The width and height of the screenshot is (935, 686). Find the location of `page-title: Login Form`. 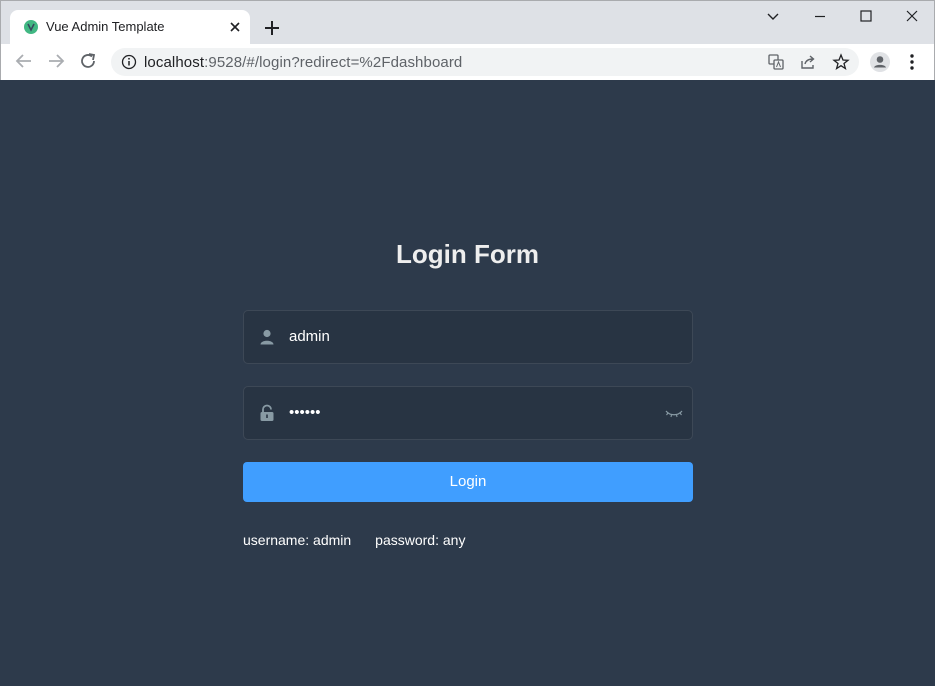

page-title: Login Form is located at coordinates (467, 254).